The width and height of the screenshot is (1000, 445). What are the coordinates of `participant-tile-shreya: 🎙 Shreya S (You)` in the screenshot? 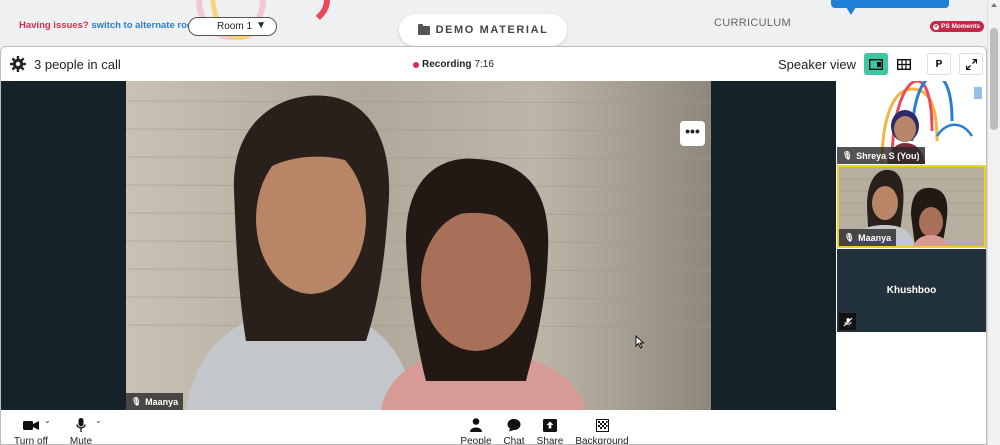 It's located at (911, 122).